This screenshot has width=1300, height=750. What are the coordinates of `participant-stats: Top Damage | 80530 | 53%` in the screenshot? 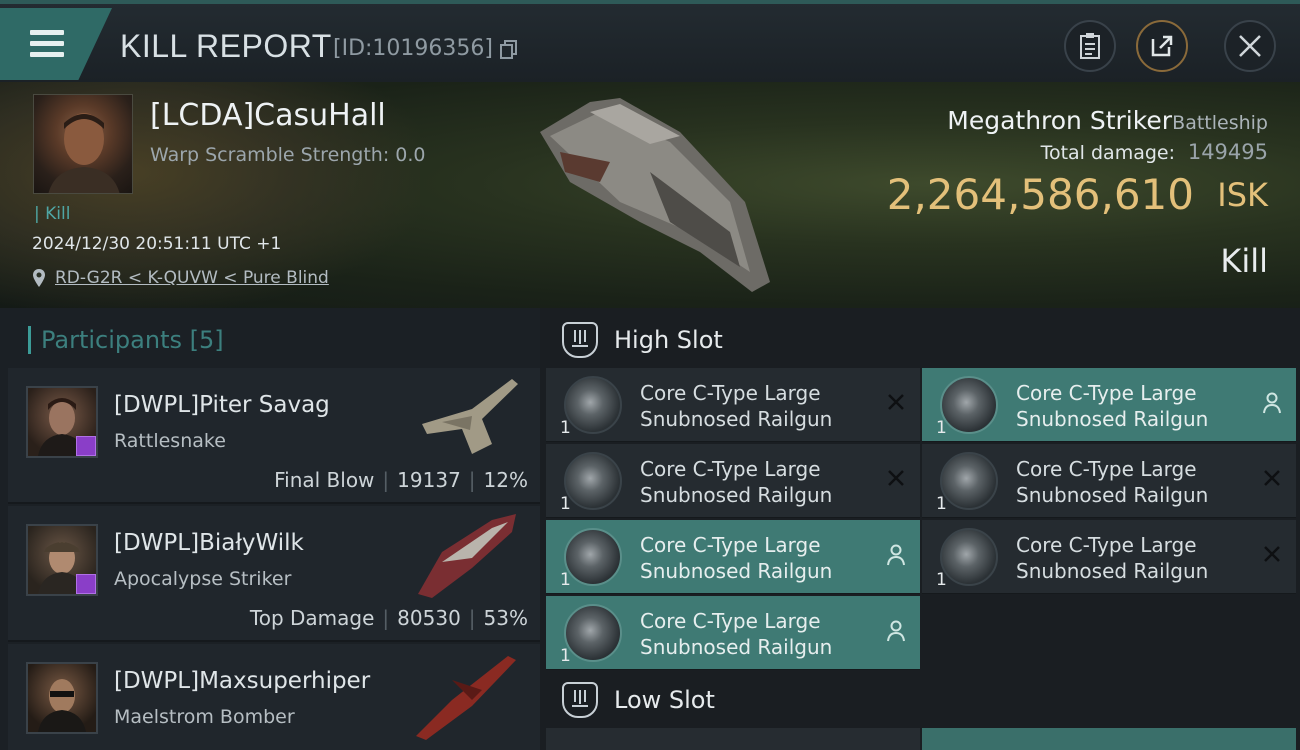 It's located at (388, 618).